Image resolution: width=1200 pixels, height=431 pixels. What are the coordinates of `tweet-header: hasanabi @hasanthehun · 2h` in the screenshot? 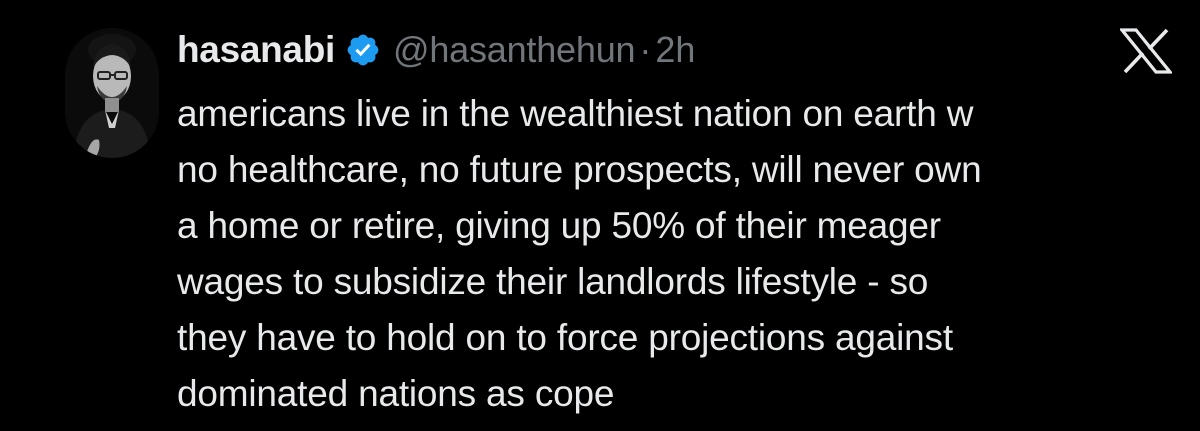 It's located at (436, 50).